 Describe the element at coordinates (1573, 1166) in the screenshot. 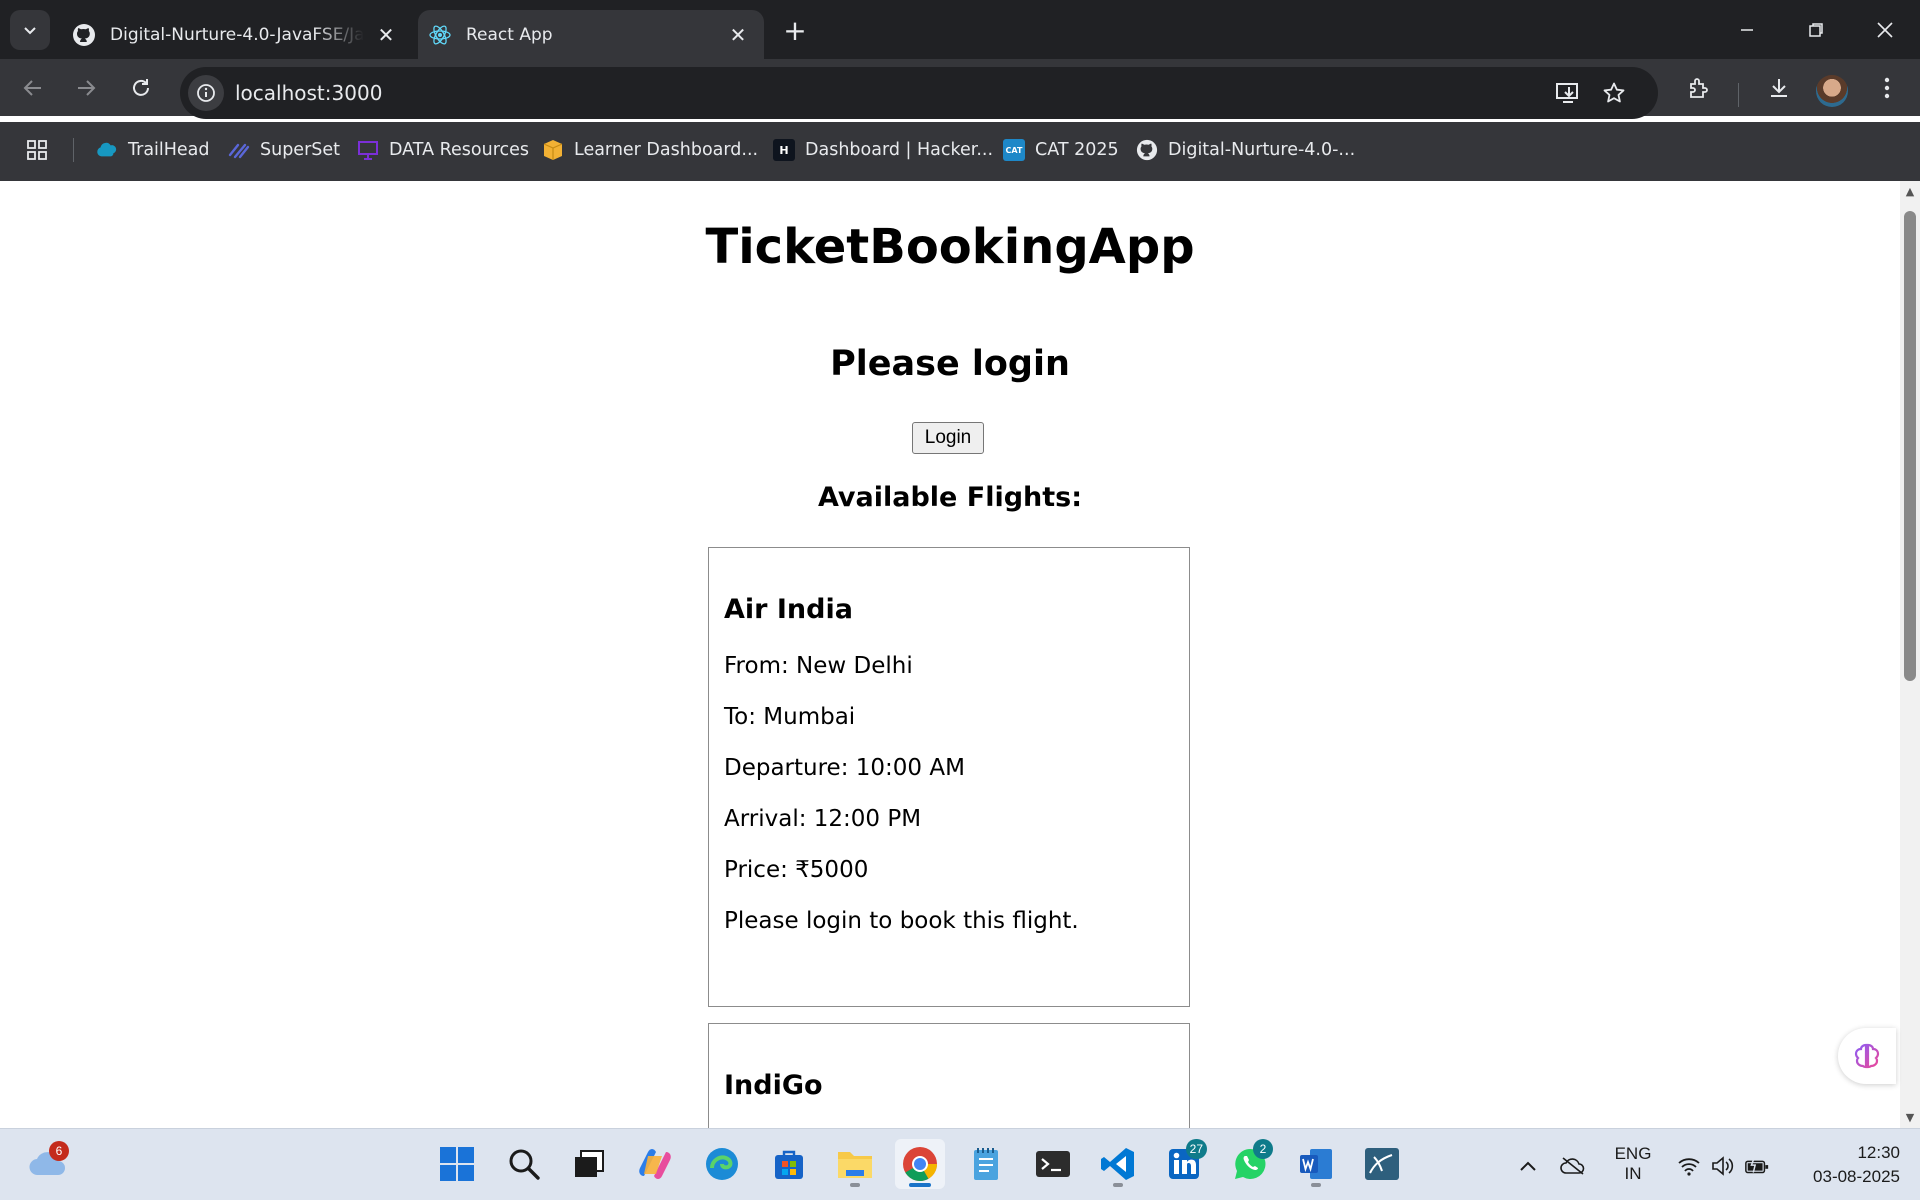

I see `onedrive-offline-icon` at that location.